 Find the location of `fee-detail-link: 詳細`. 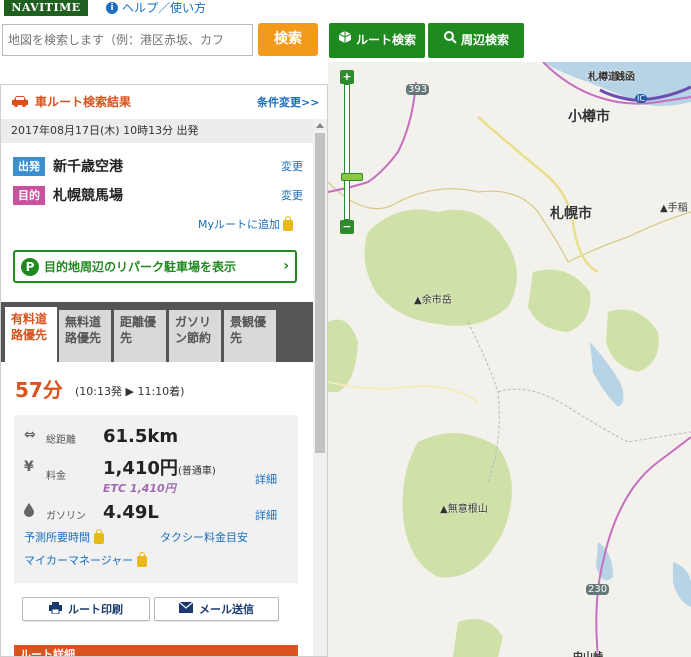

fee-detail-link: 詳細 is located at coordinates (266, 479).